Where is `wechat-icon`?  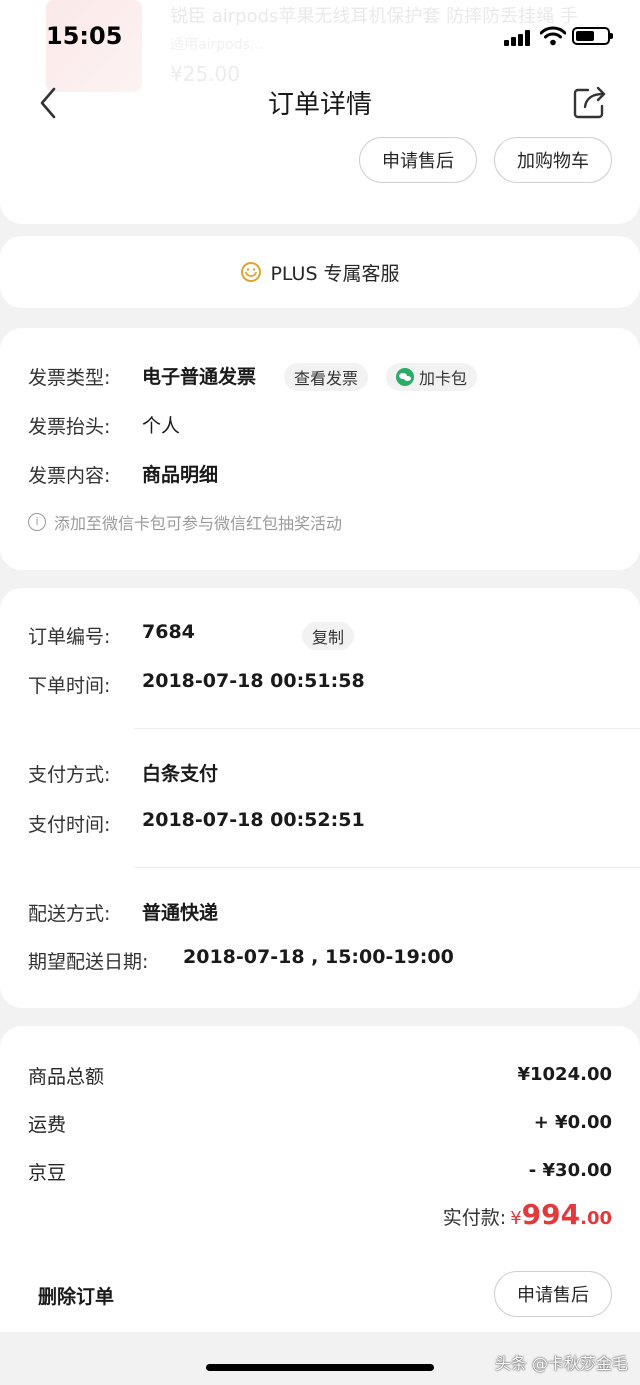 wechat-icon is located at coordinates (405, 377).